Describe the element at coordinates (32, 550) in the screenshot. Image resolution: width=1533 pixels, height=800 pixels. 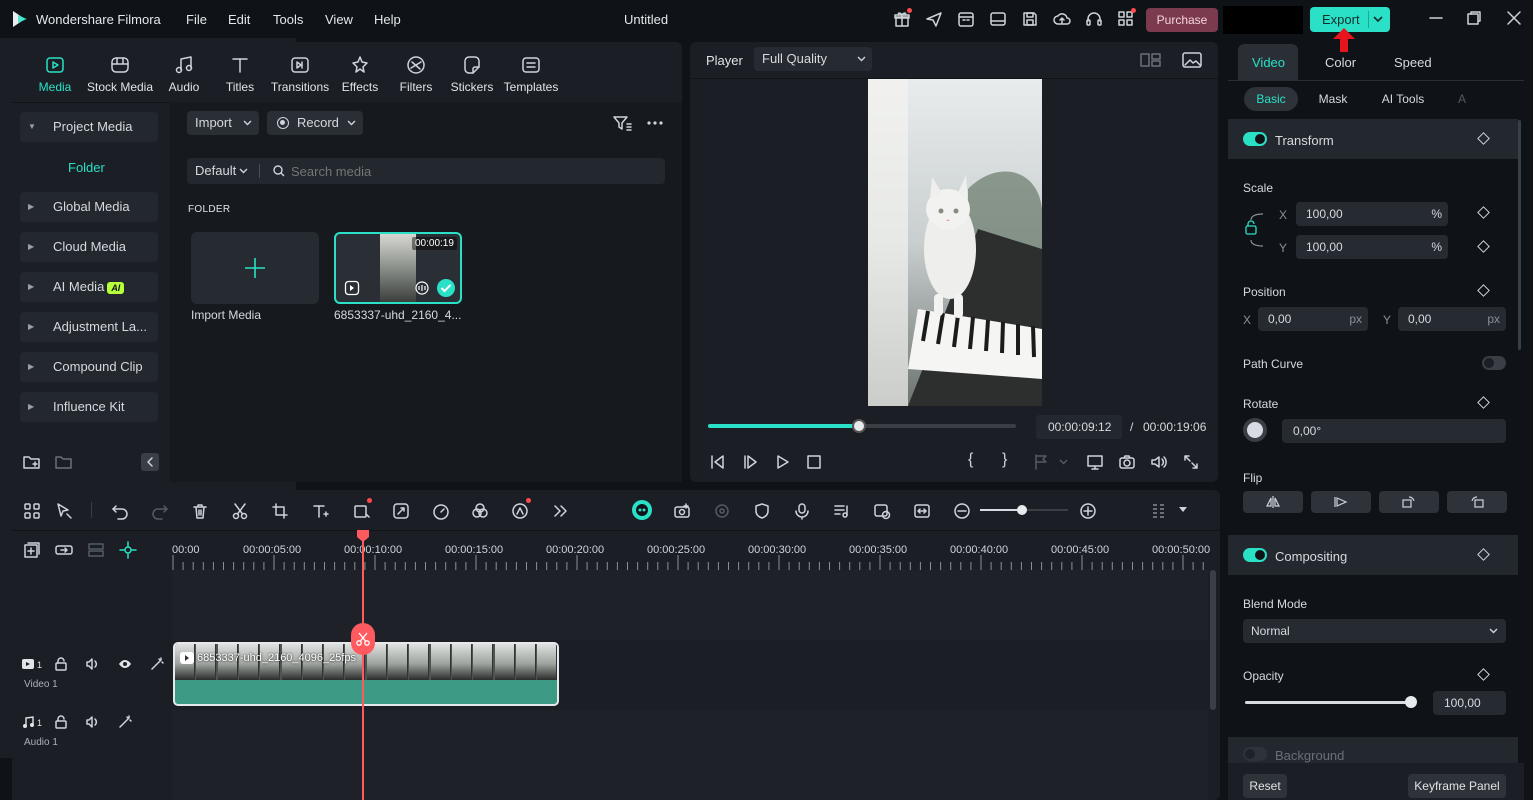
I see `add-track-icon` at that location.